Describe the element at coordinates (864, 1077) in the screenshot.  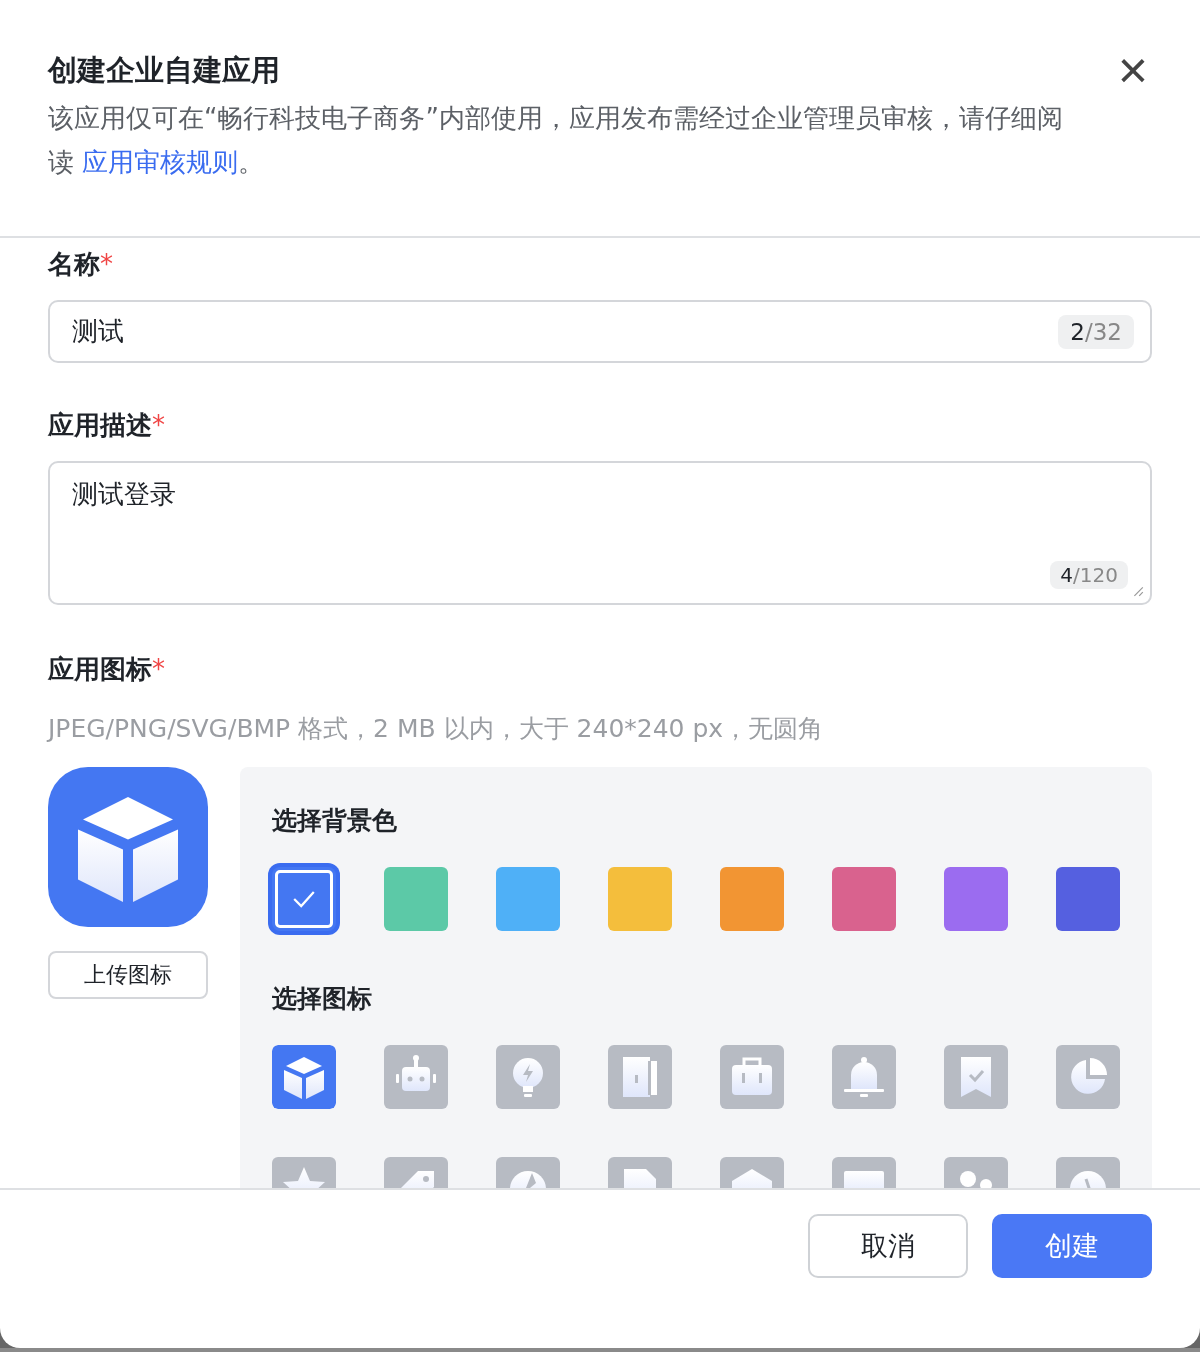
I see `bell-icon` at that location.